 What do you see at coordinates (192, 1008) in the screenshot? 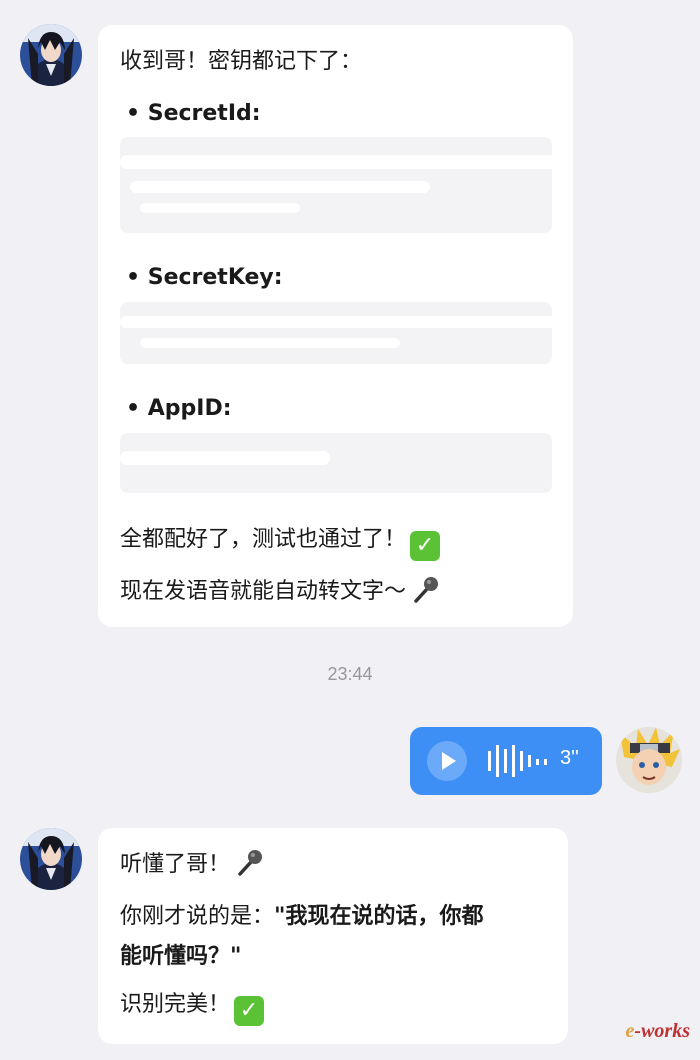
I see `reply-line-perfect: 识别完美！ ✓` at bounding box center [192, 1008].